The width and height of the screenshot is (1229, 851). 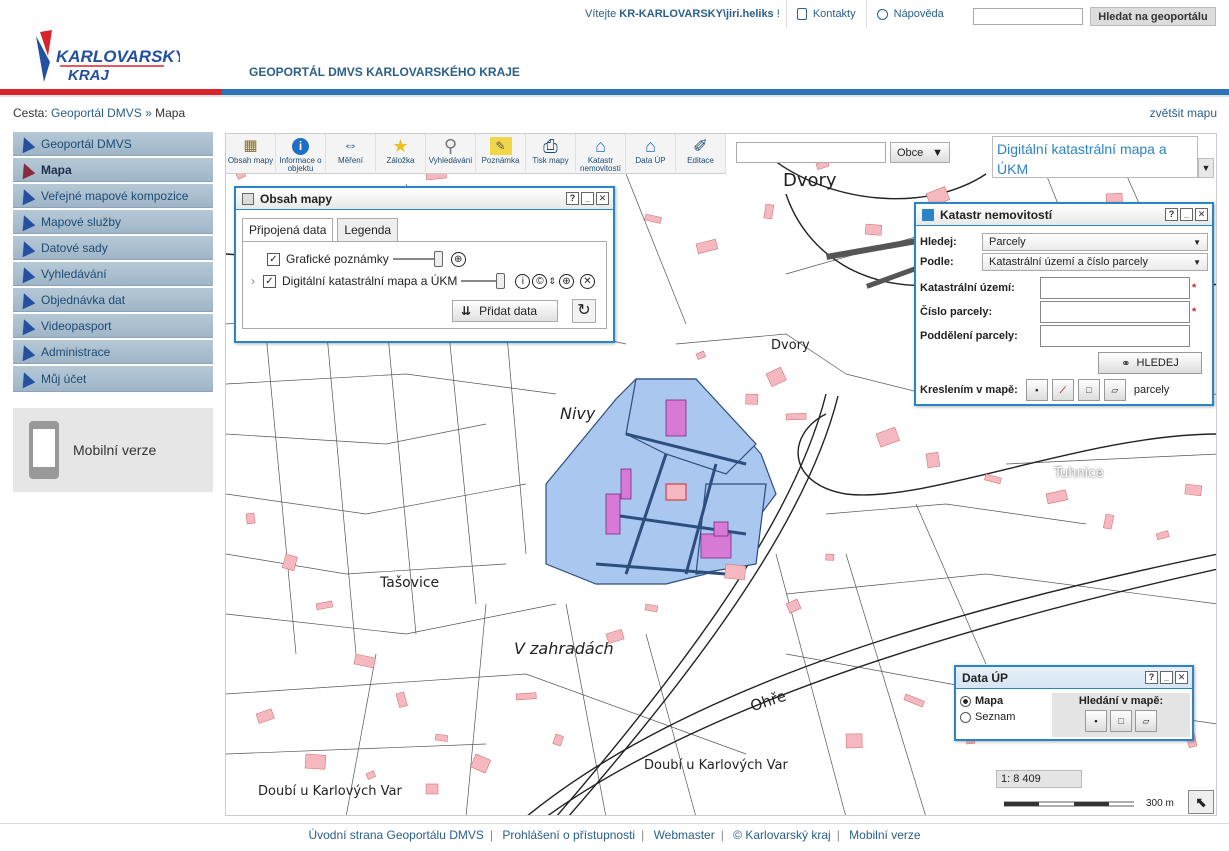 I want to click on sidebar-item-datove-sady: Datové sady, so click(x=113, y=248).